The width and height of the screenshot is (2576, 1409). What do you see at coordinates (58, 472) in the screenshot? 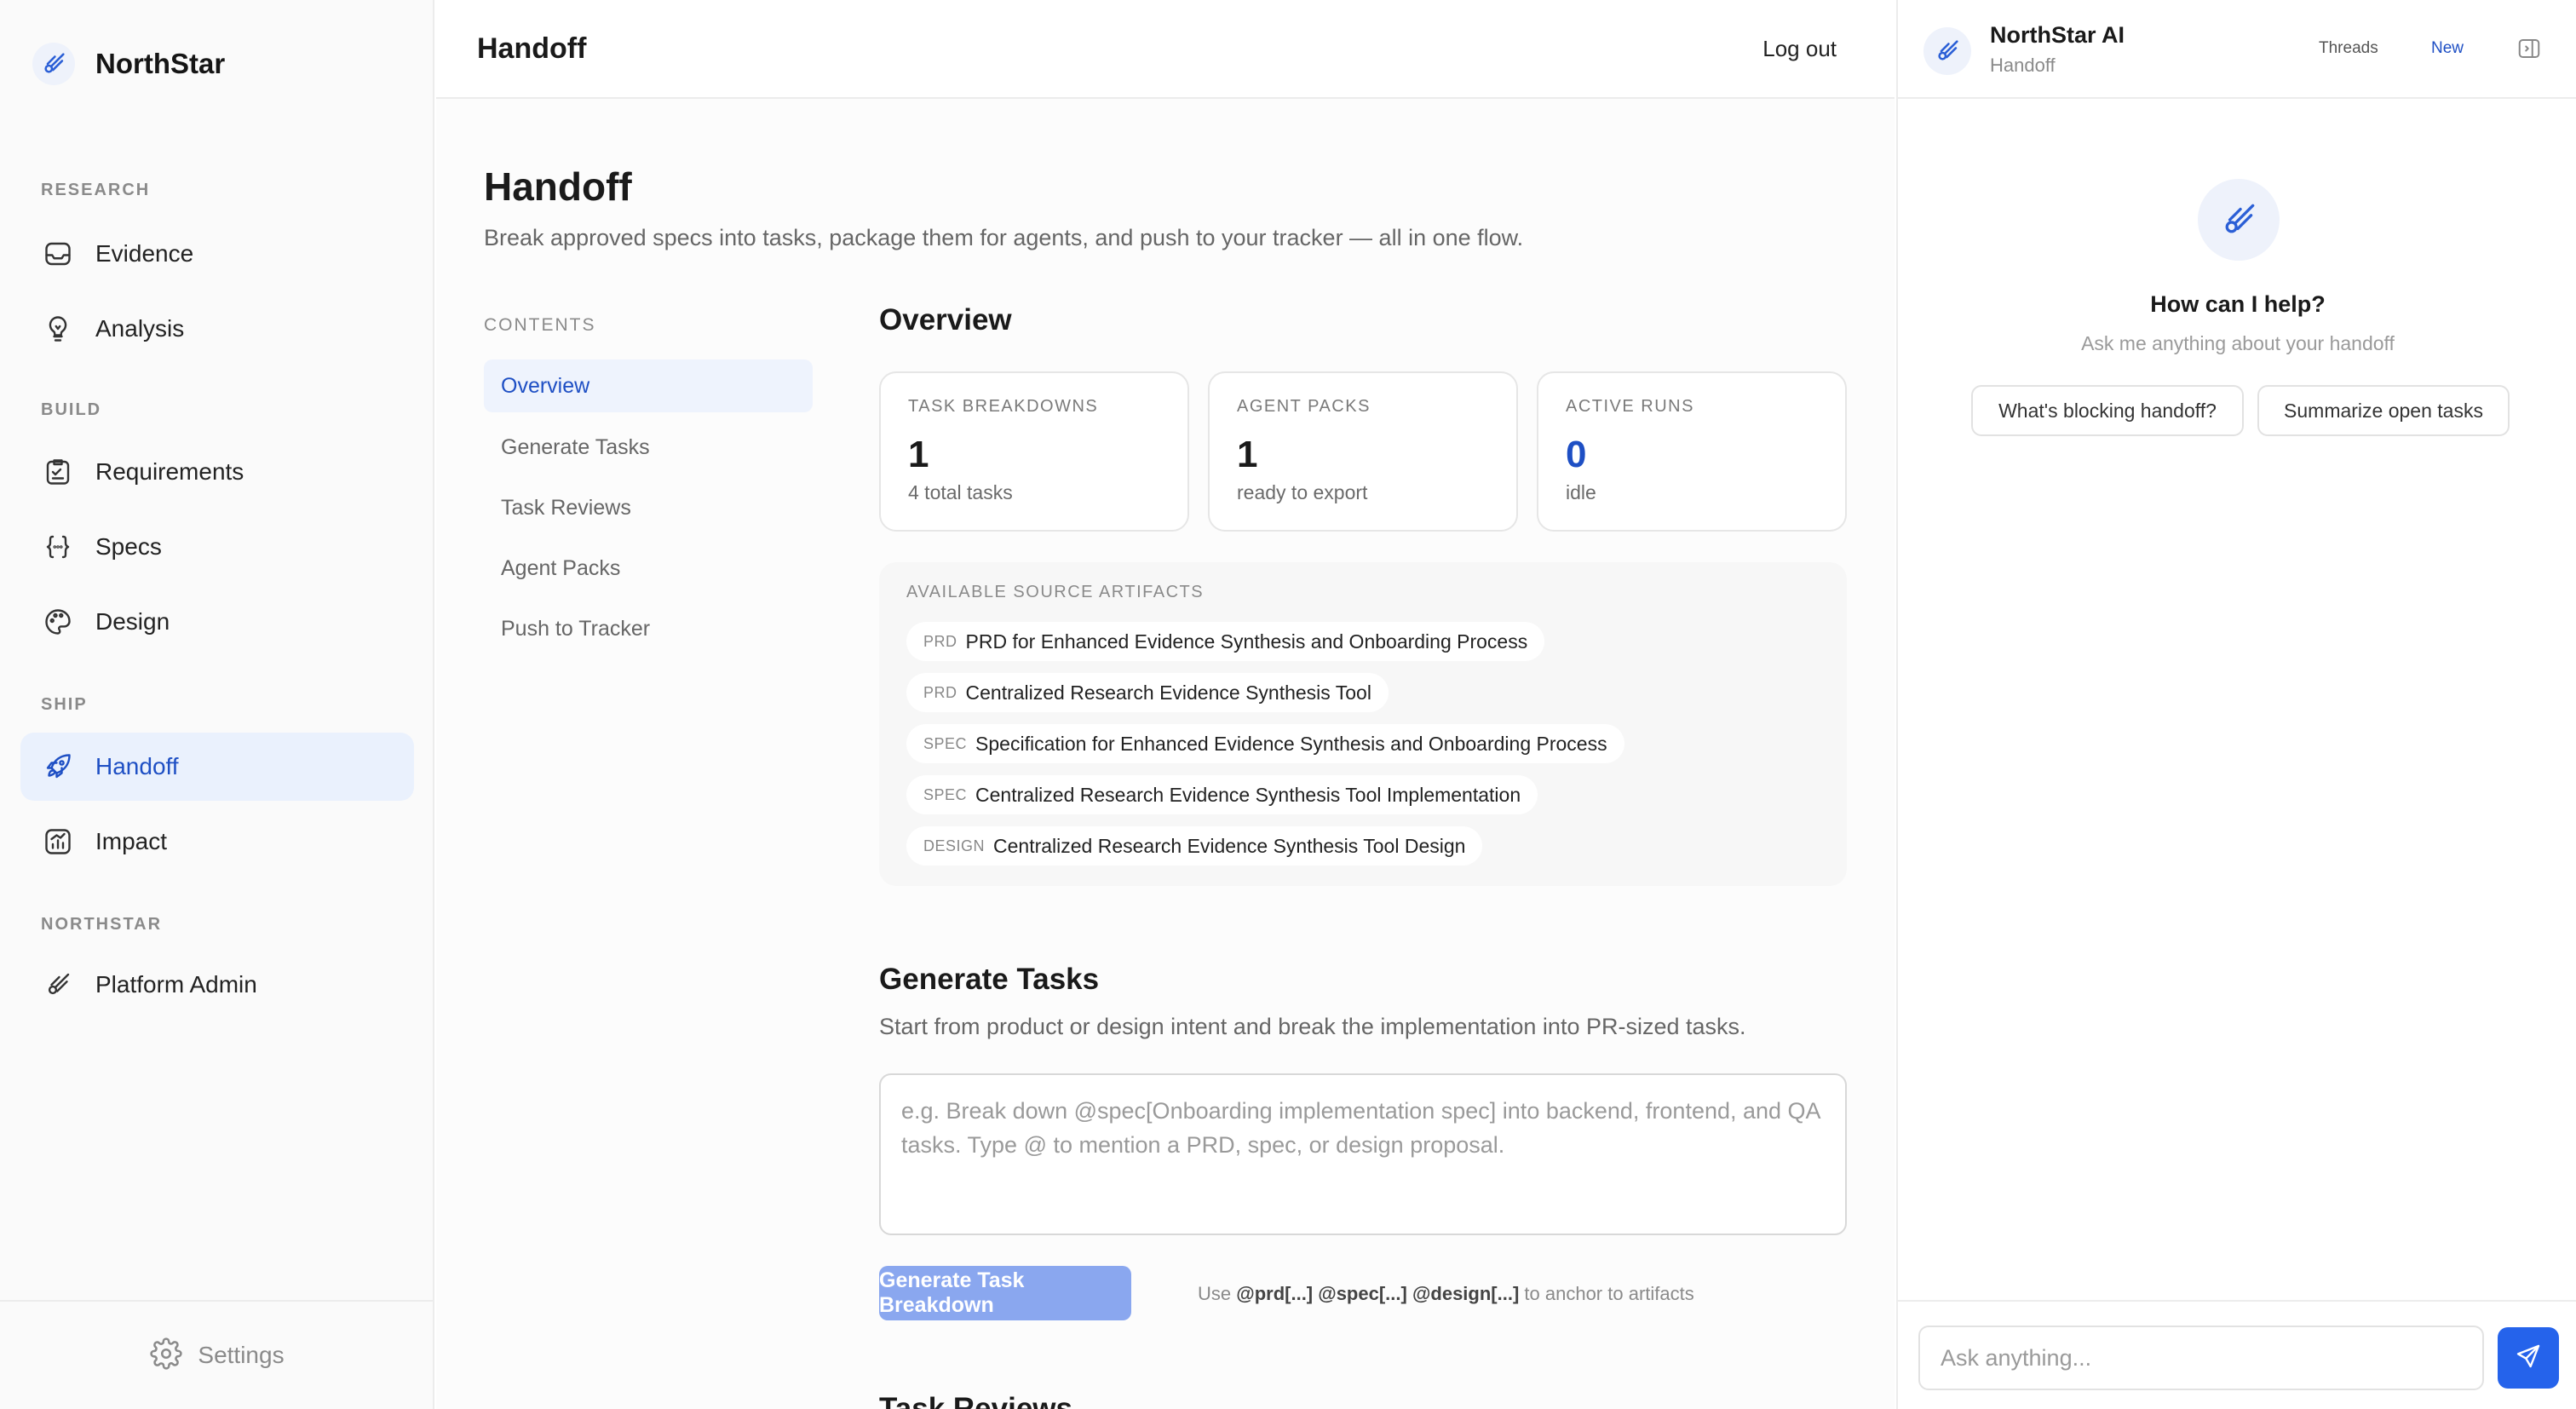
I see `clipboard-icon` at bounding box center [58, 472].